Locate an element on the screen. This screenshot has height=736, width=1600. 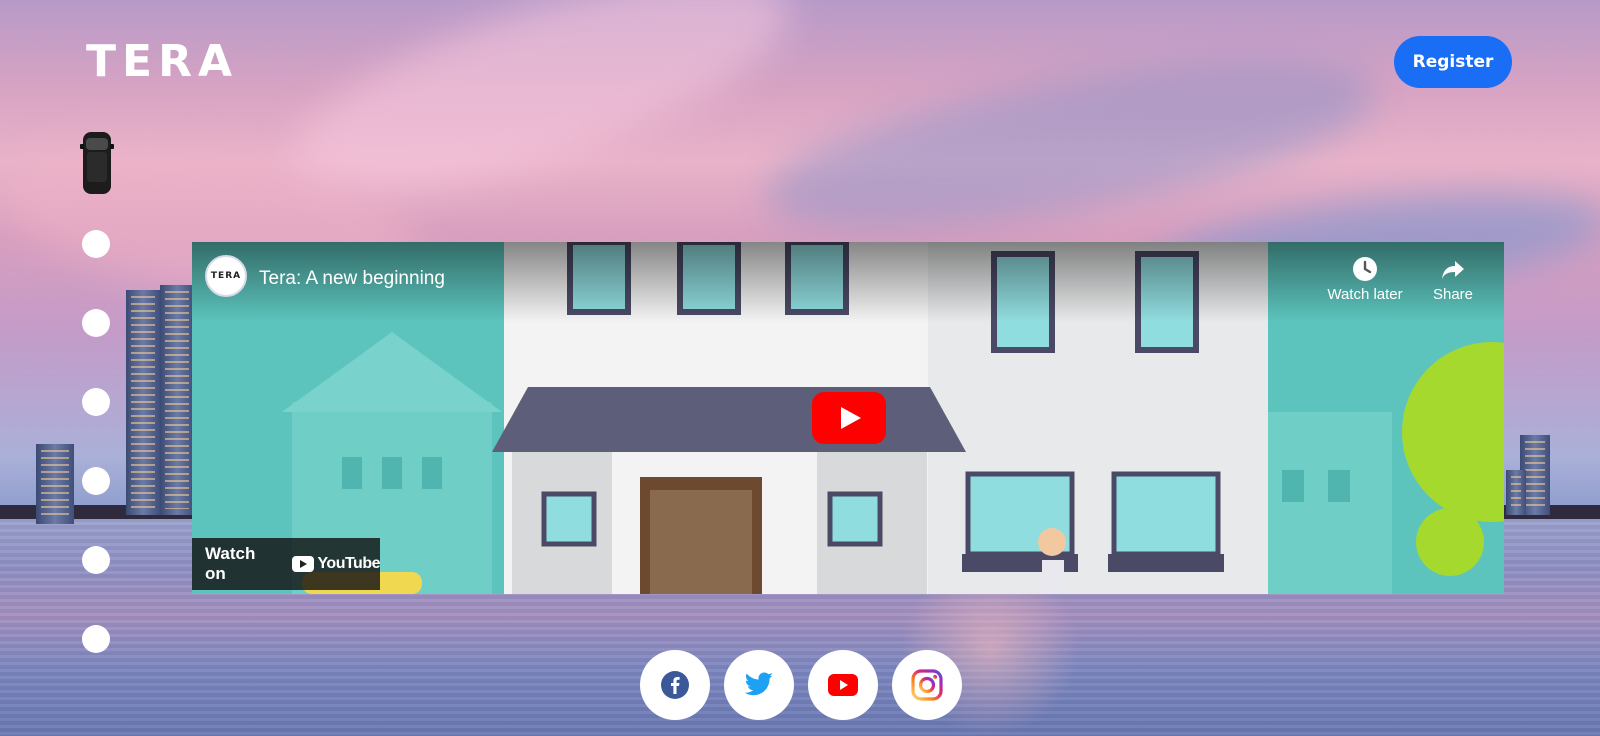
video-title: Tera: A new beginning is located at coordinates (352, 279).